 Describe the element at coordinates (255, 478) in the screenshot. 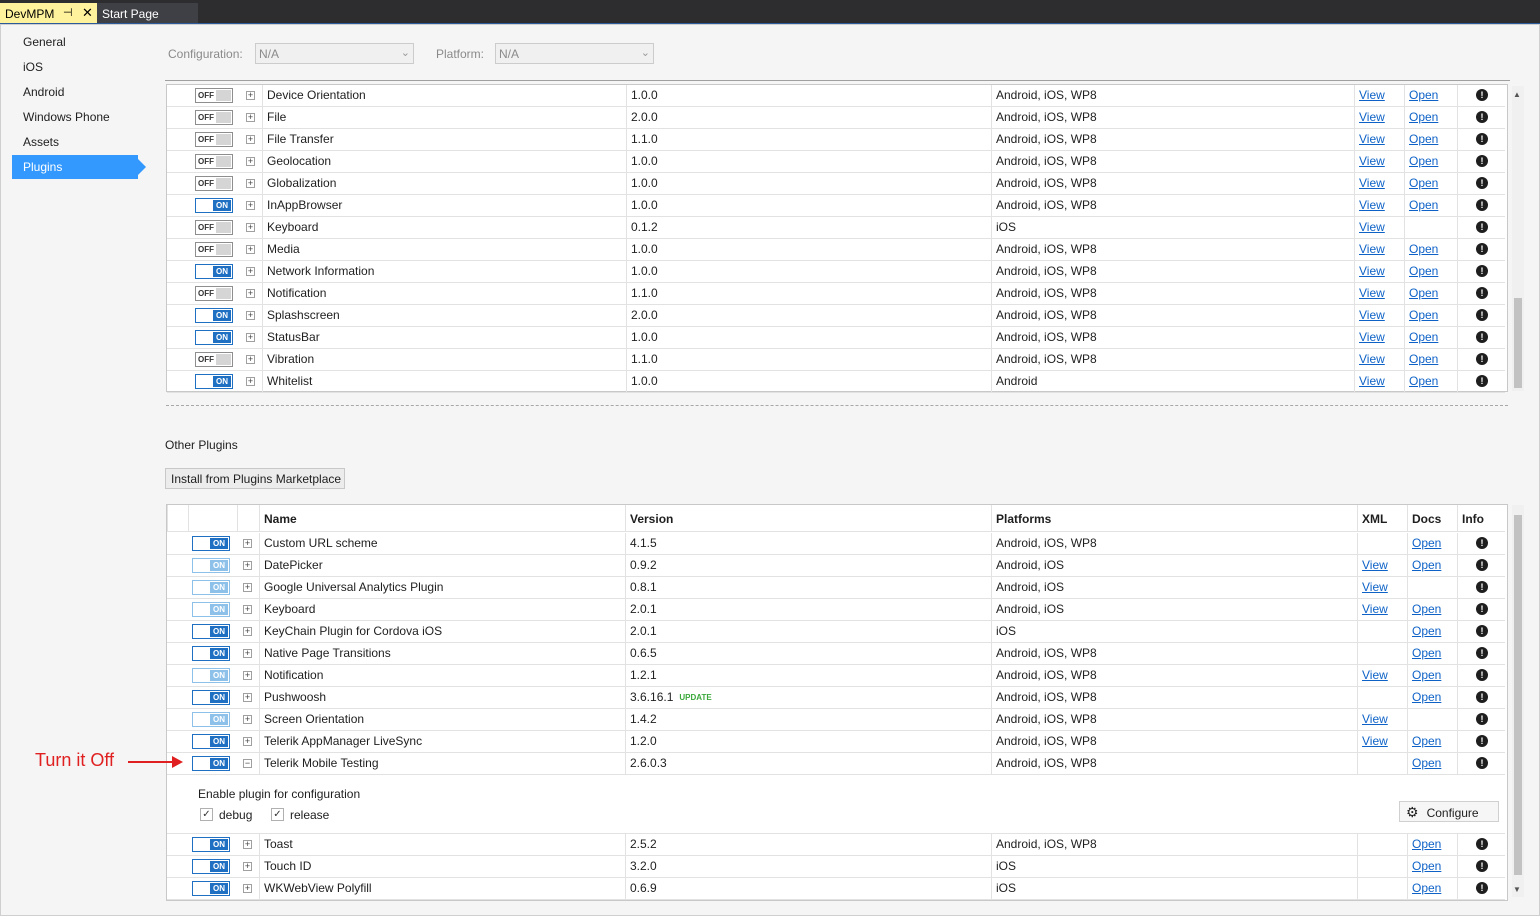

I see `install-marketplace-button: Install from Plugins Marketplace` at that location.